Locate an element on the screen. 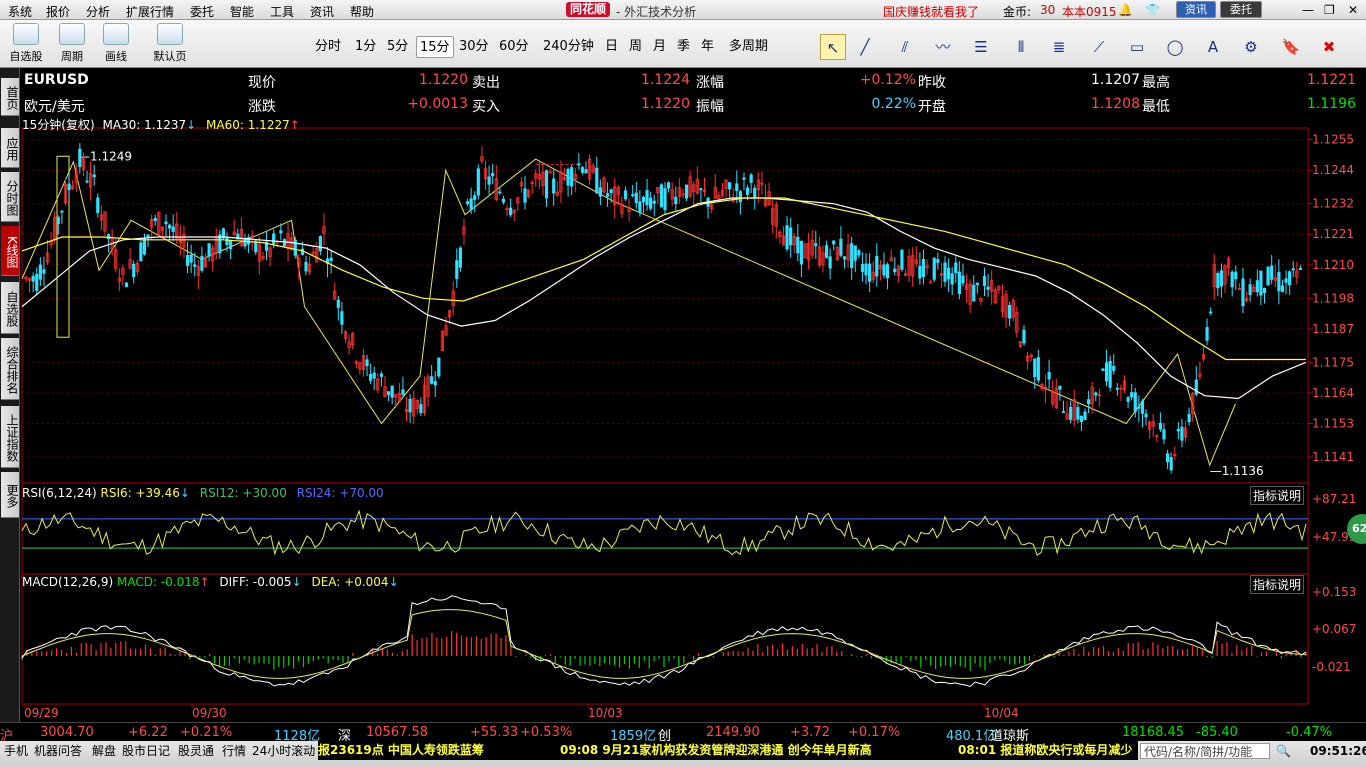  time-axis: 09/29 09/30 10/03 10/04 is located at coordinates (521, 712).